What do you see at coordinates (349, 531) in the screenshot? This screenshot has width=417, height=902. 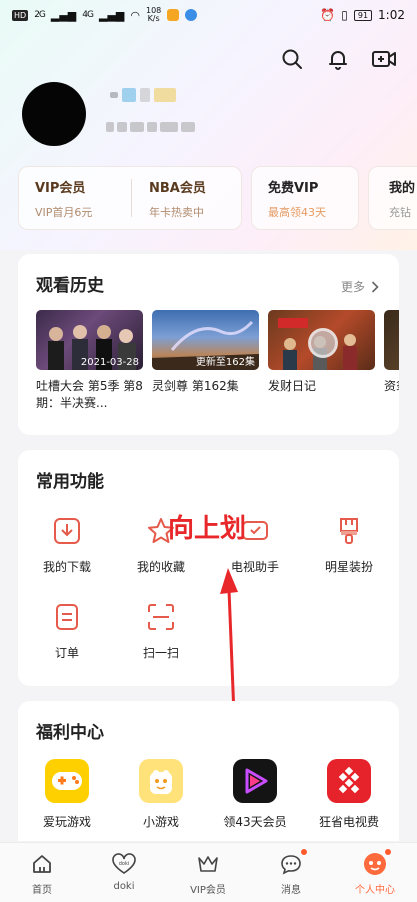 I see `brush-icon` at bounding box center [349, 531].